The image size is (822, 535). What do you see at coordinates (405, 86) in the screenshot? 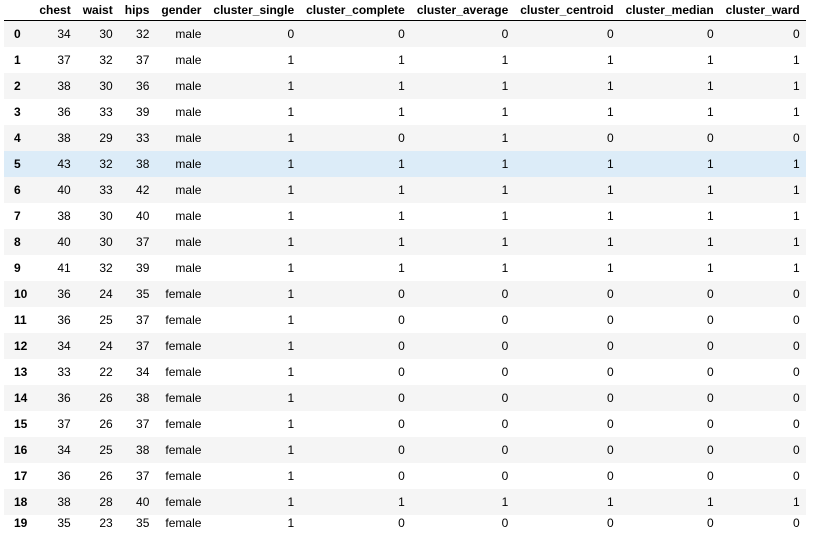
I see `table-row: 2 38 30 36 male 1 1 1 1 1 1` at bounding box center [405, 86].